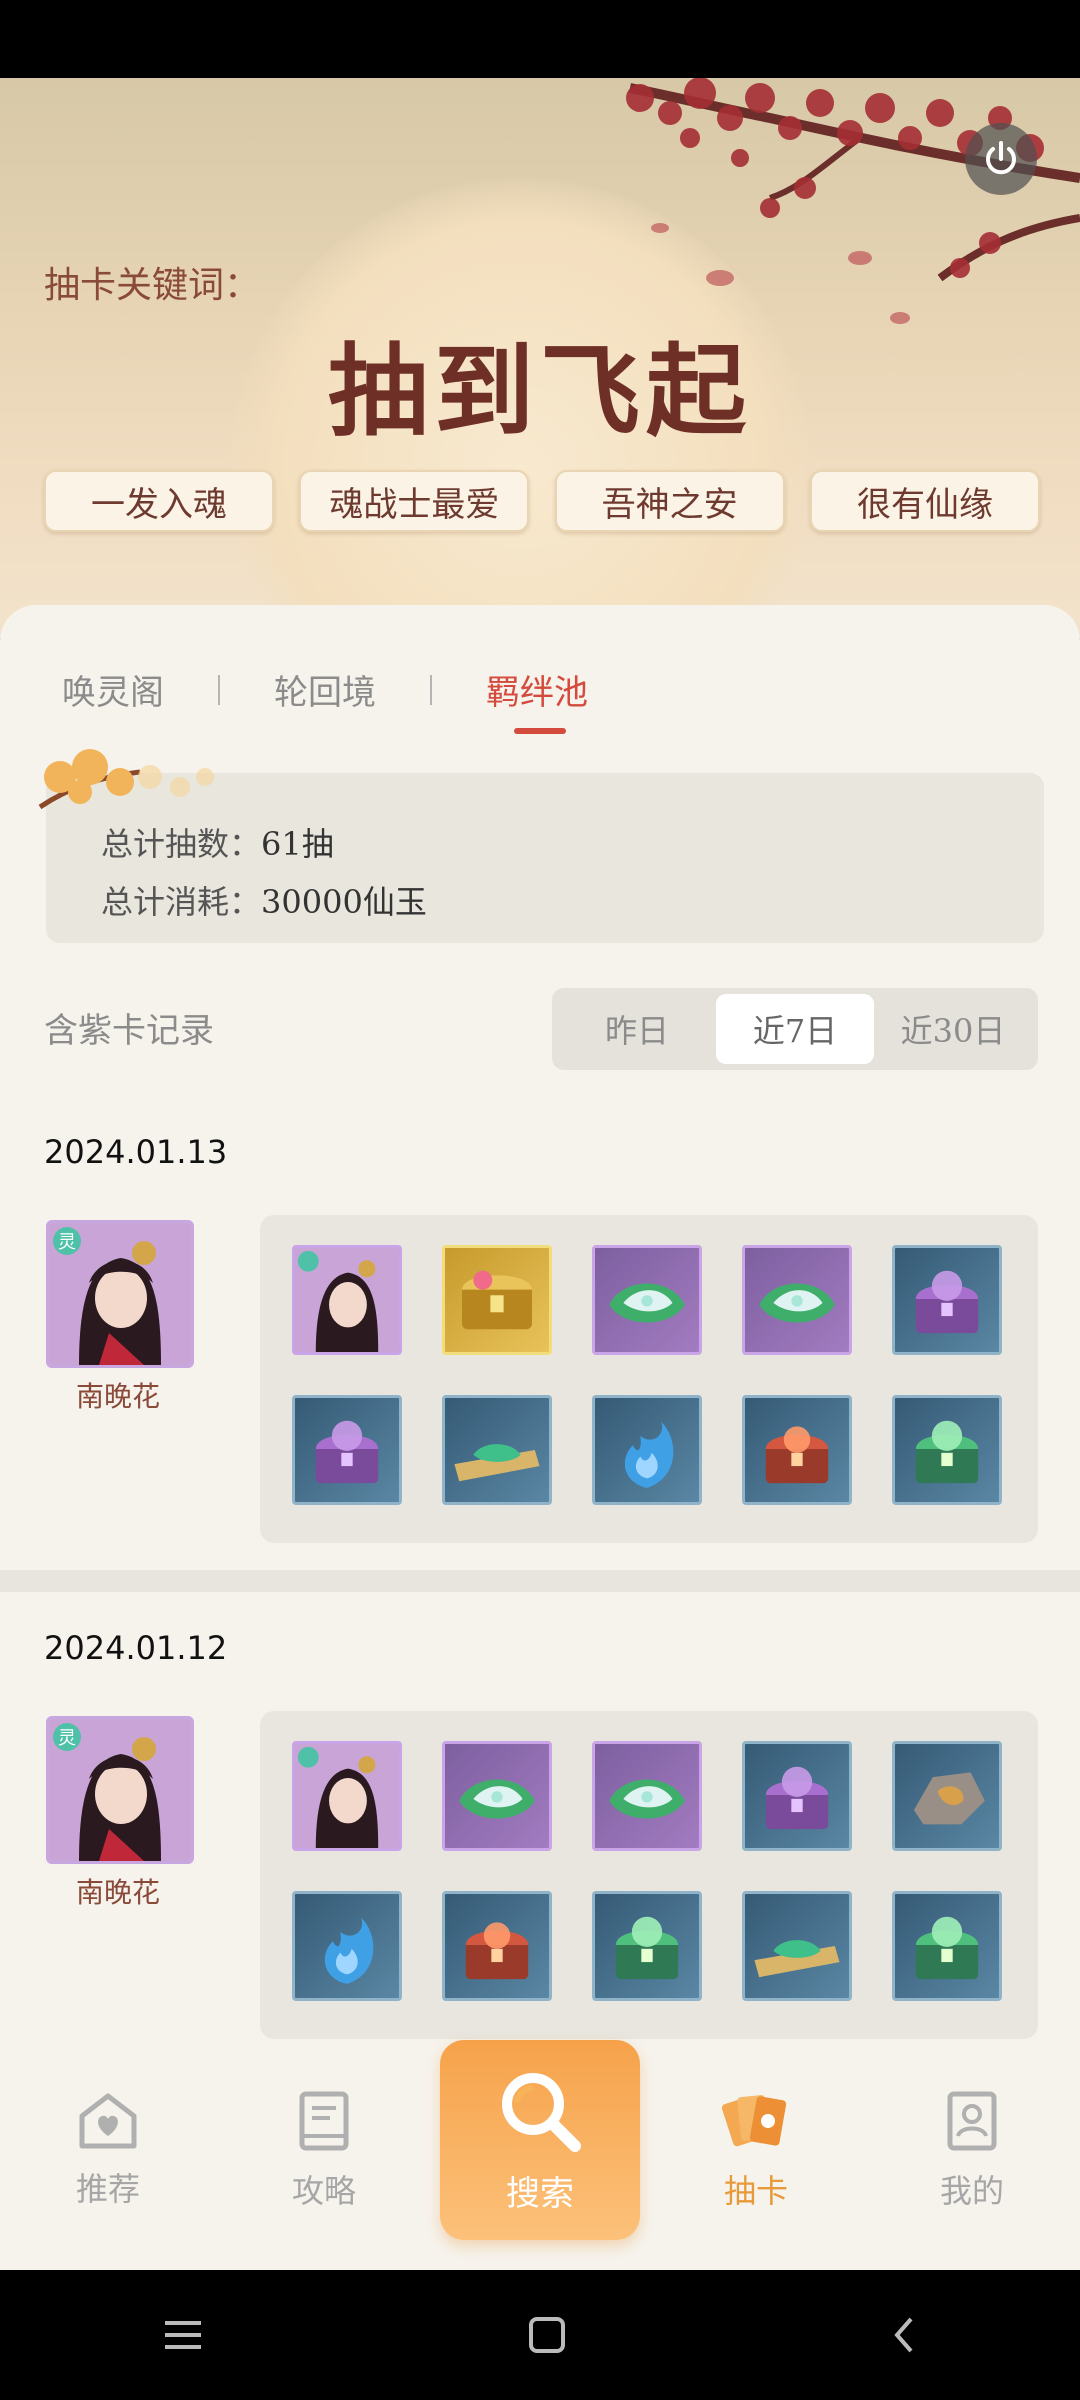 Image resolution: width=1080 pixels, height=2400 pixels. Describe the element at coordinates (540, 391) in the screenshot. I see `keyword-title: 抽到飞起` at that location.